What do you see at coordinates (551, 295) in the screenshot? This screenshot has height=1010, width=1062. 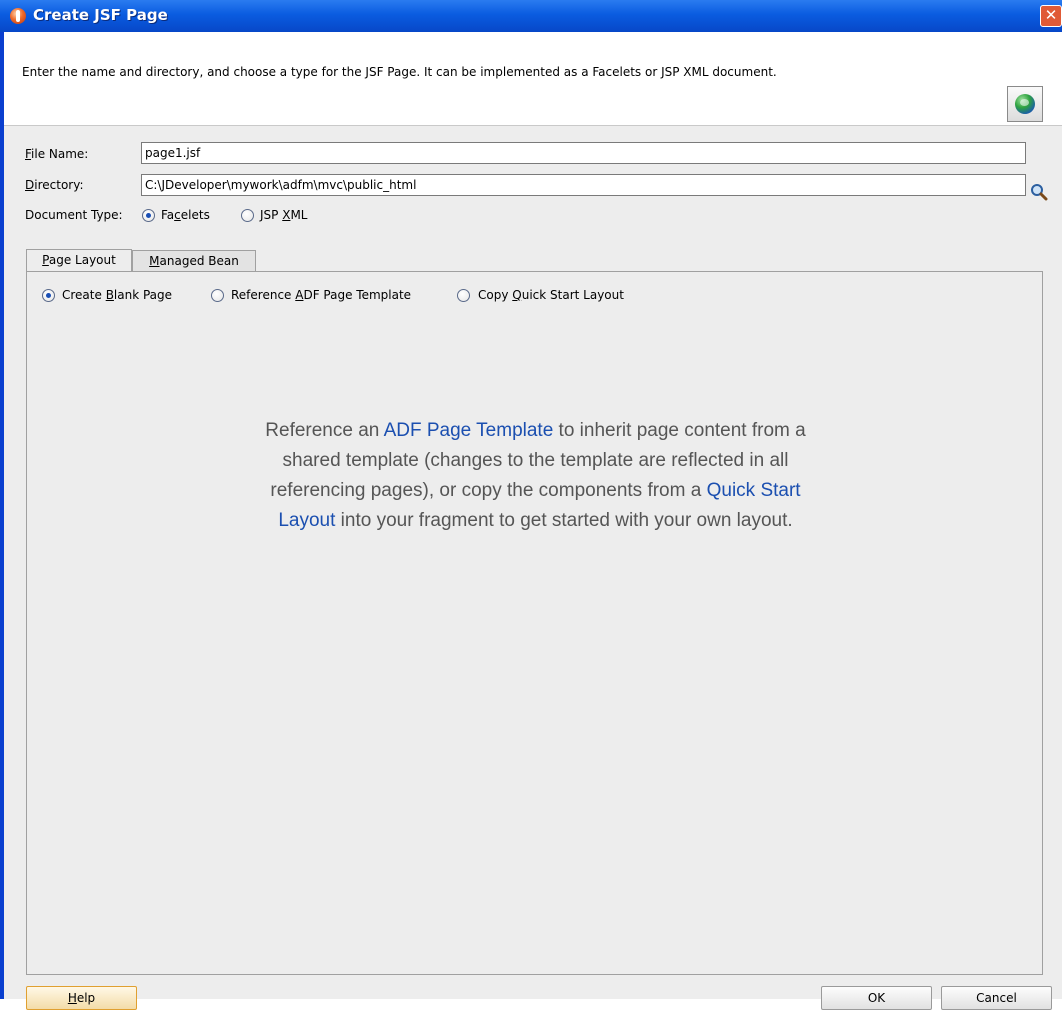 I see `copy-quick-start-layout-label: Copy Quick Start Layout` at bounding box center [551, 295].